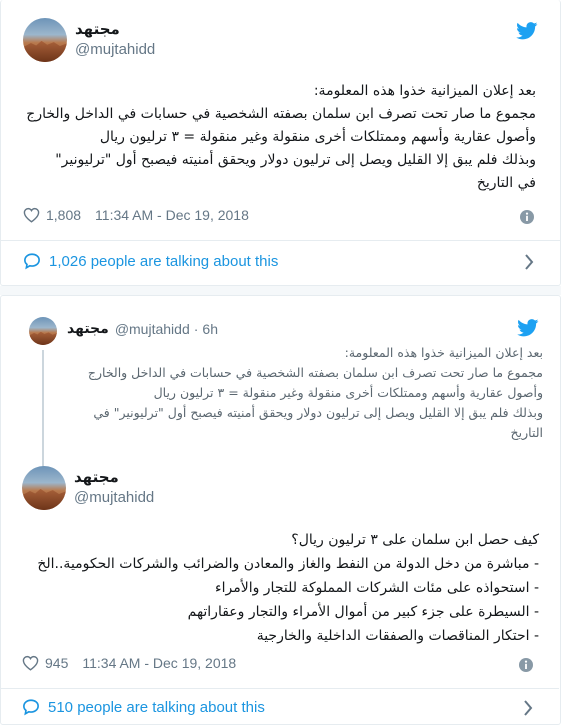  What do you see at coordinates (526, 432) in the screenshot?
I see `tweet-line: التاريخ` at bounding box center [526, 432].